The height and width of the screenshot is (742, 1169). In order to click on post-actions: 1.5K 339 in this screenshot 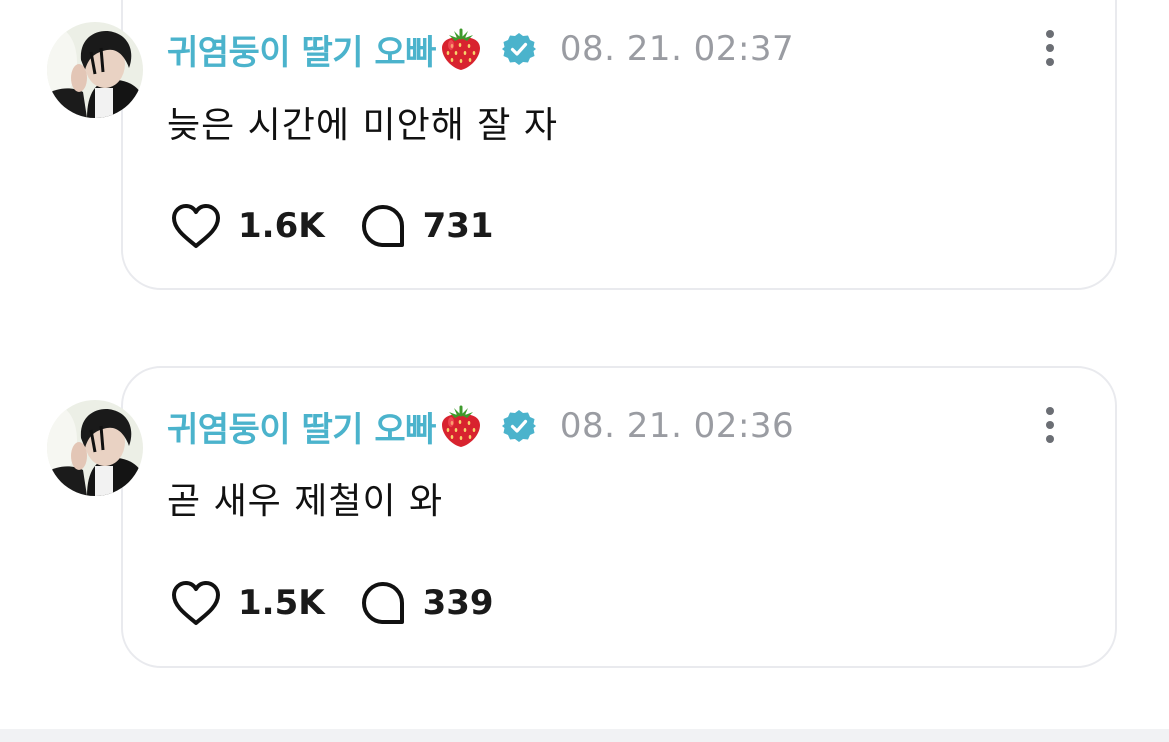, I will do `click(332, 603)`.